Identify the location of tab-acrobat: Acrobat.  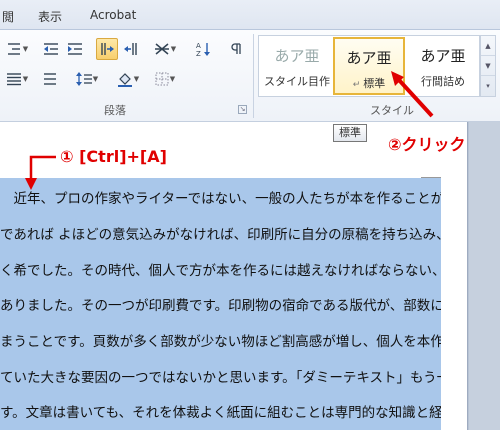
(113, 15).